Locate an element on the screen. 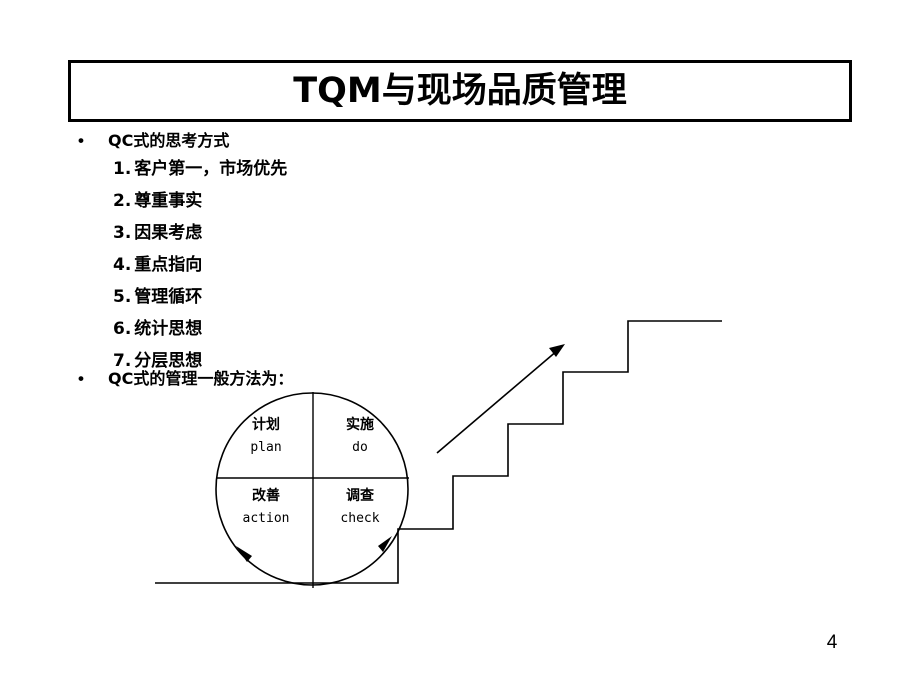 The image size is (920, 690). list-item-3: 3. 因果考虑 is located at coordinates (157, 233).